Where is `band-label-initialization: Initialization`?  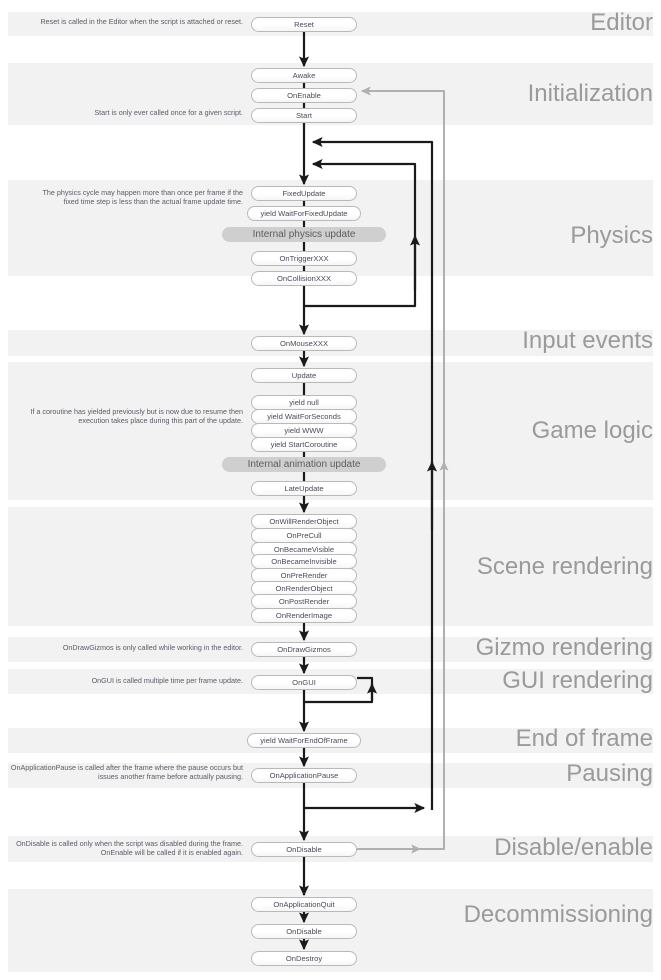 band-label-initialization: Initialization is located at coordinates (590, 93).